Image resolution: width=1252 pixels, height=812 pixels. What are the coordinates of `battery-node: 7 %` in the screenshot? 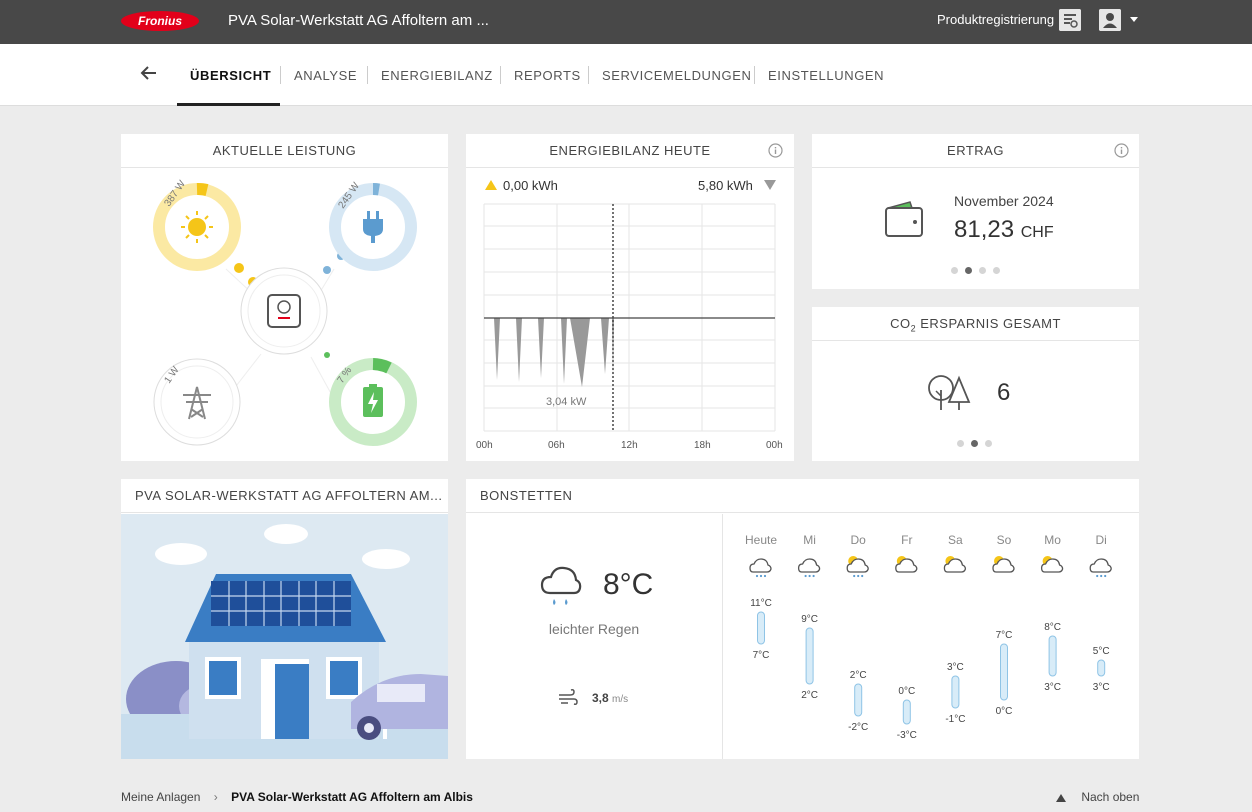 It's located at (373, 402).